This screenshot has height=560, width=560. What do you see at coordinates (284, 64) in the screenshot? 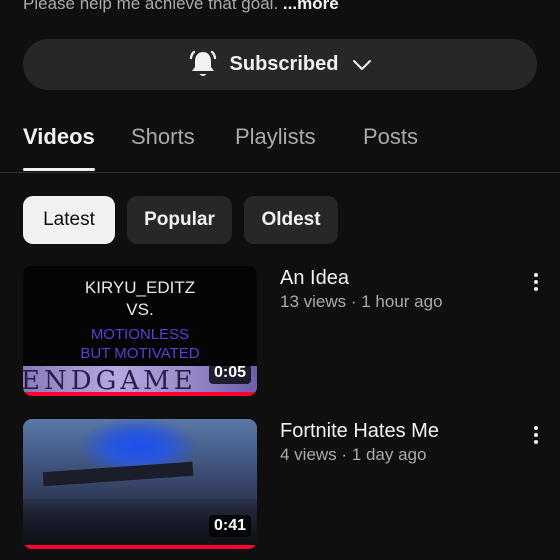
I see `subscribed-label: Subscribed` at bounding box center [284, 64].